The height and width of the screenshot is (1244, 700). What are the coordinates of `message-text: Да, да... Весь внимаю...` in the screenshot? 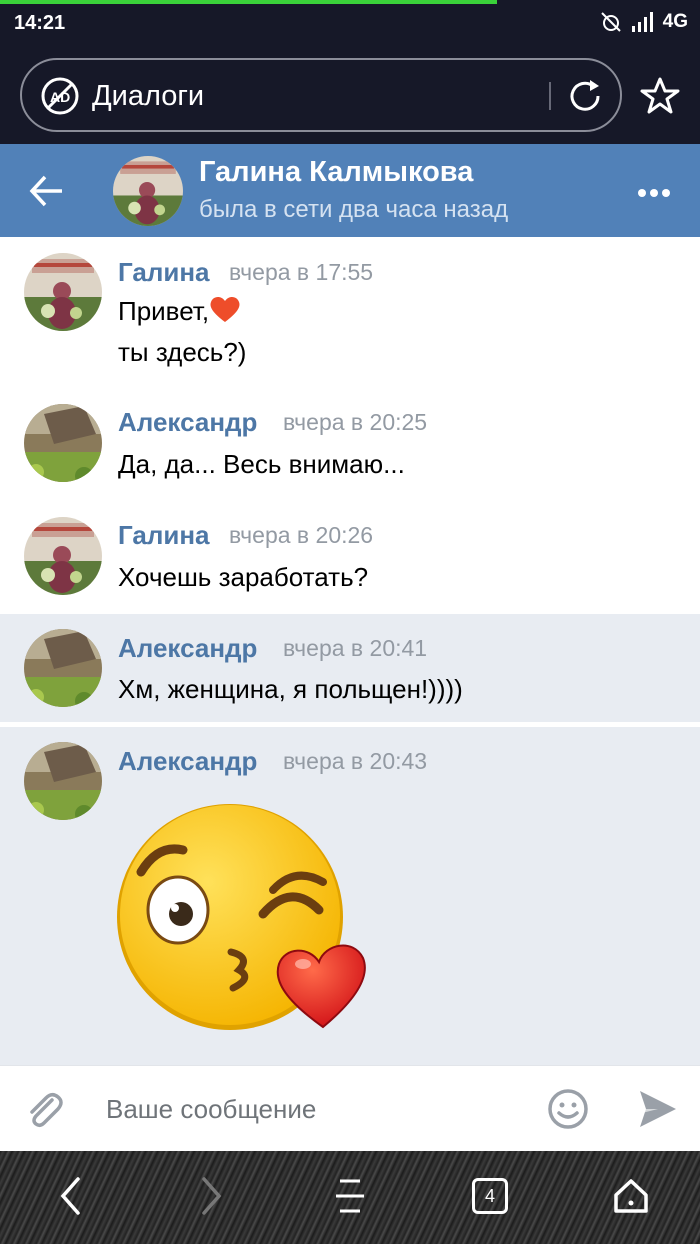 It's located at (261, 464).